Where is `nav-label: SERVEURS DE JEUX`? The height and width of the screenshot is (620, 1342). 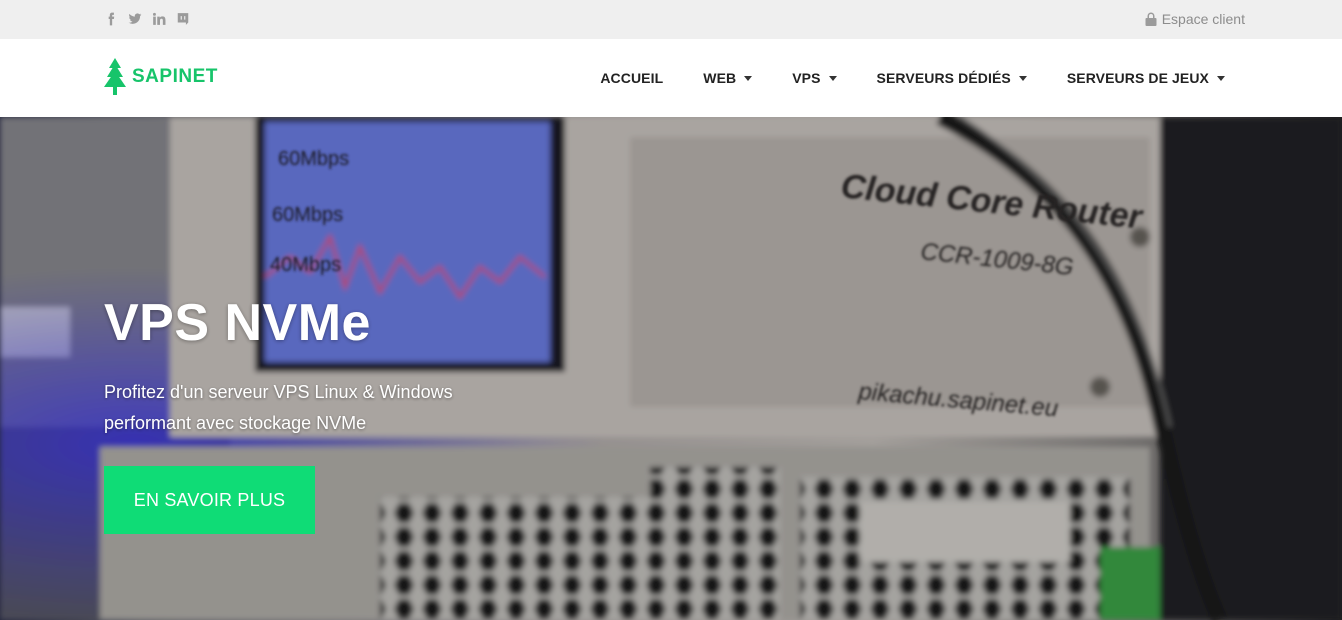 nav-label: SERVEURS DE JEUX is located at coordinates (1137, 78).